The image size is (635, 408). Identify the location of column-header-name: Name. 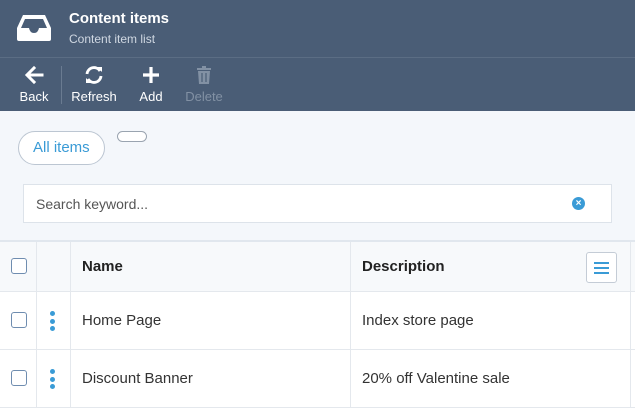
(102, 266).